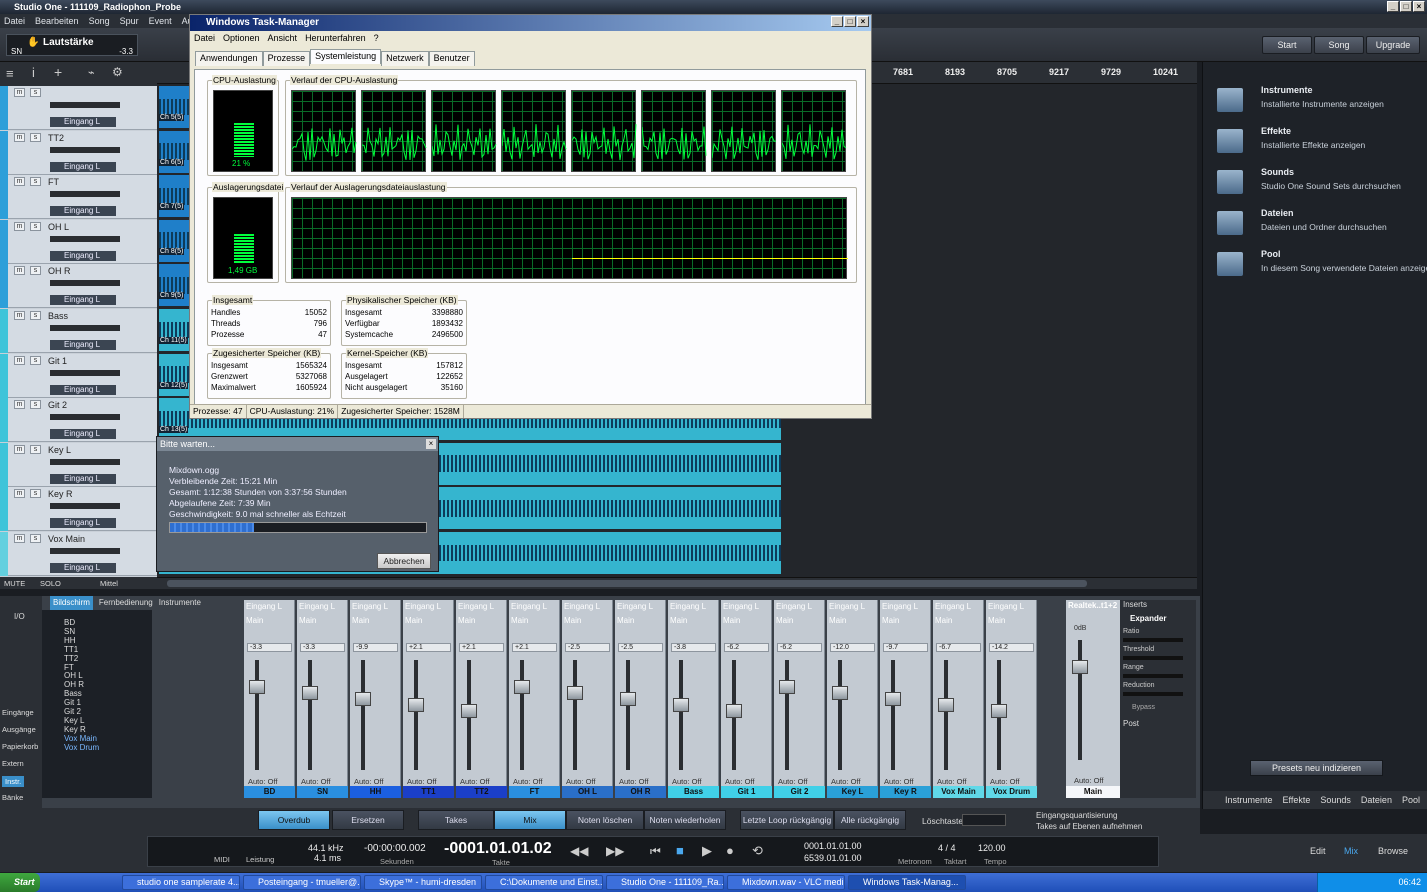 The image size is (1427, 892). Describe the element at coordinates (870, 820) in the screenshot. I see `undo-all-button: Alle rückgängig` at that location.